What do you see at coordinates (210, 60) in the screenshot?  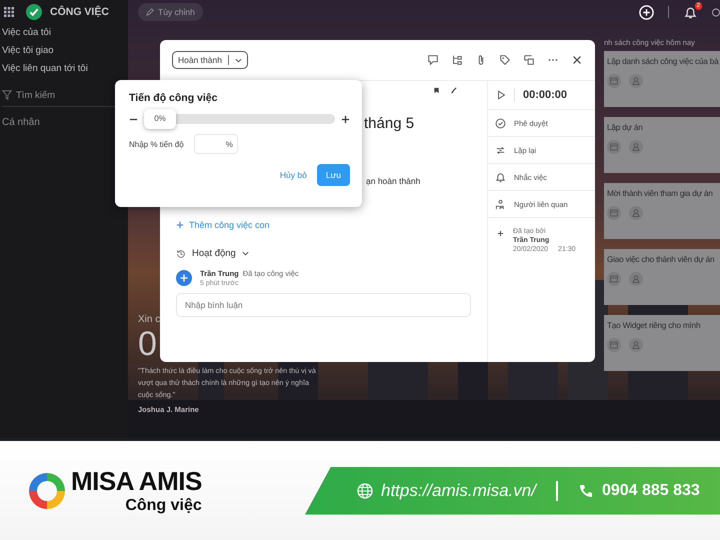 I see `status-dropdown: Hoàn thành` at bounding box center [210, 60].